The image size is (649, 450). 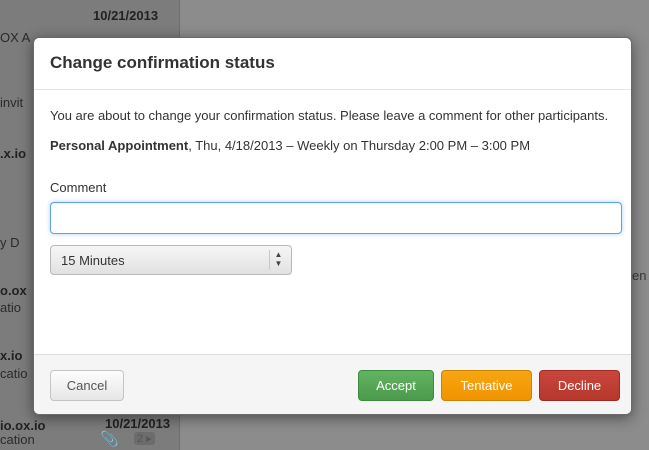 I want to click on comment-label: Comment, so click(x=78, y=187).